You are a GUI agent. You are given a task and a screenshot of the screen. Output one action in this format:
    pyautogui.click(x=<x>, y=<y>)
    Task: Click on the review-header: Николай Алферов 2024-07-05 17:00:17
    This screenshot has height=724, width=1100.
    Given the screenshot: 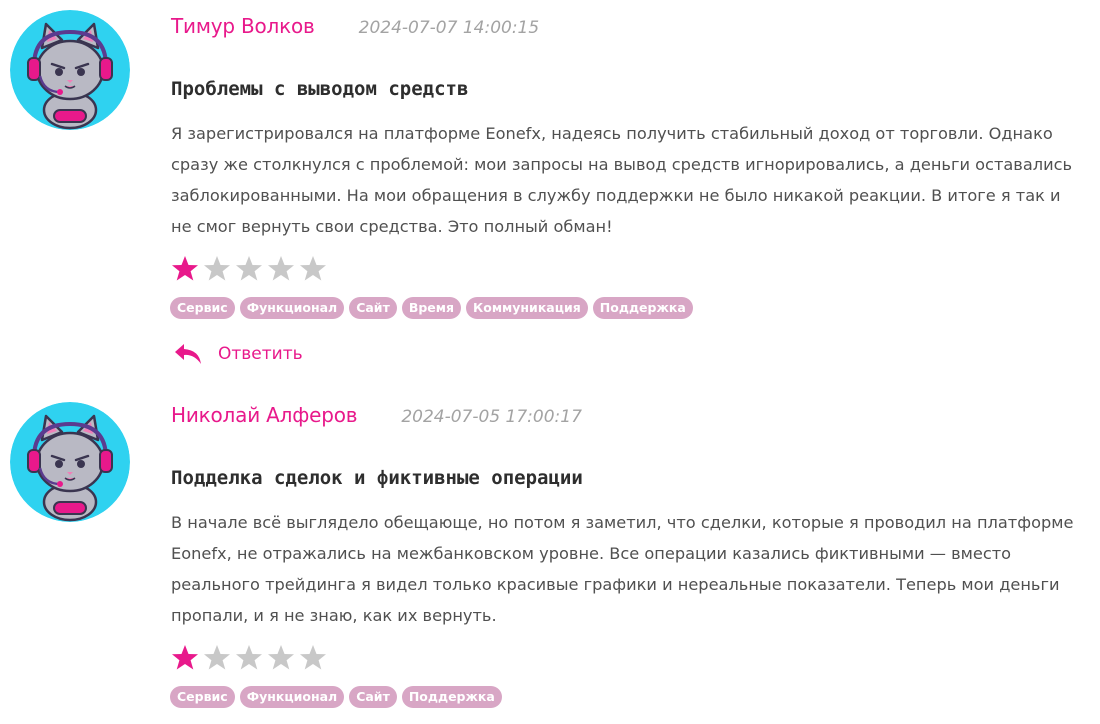 What is the action you would take?
    pyautogui.click(x=376, y=418)
    